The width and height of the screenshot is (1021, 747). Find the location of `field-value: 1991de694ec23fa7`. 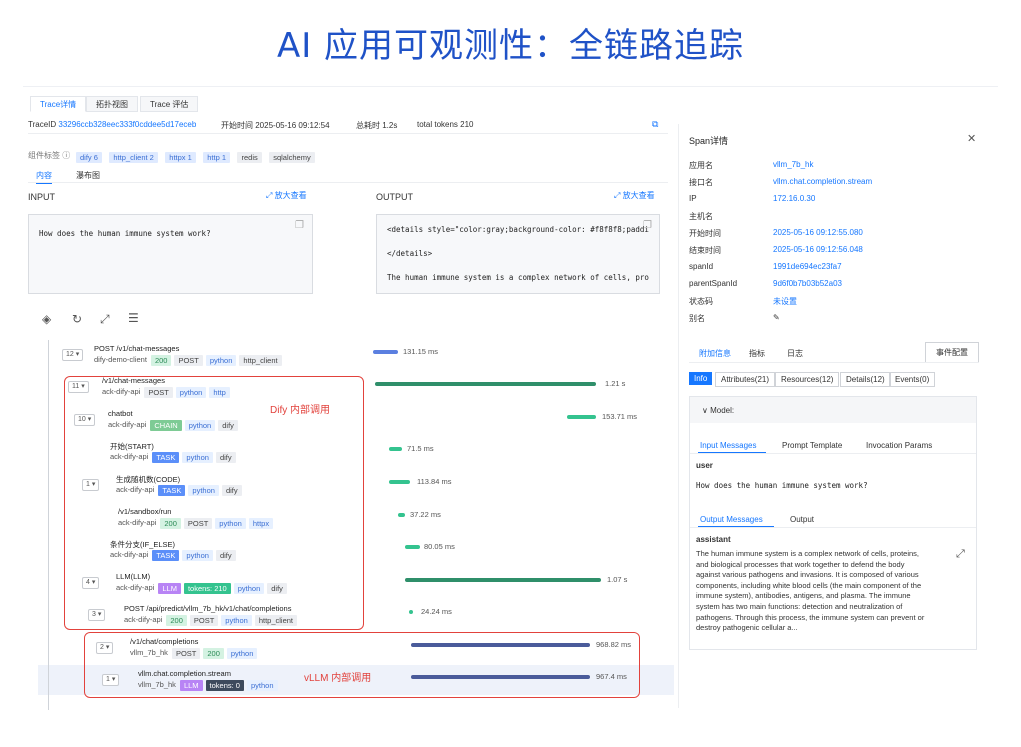

field-value: 1991de694ec23fa7 is located at coordinates (807, 266).